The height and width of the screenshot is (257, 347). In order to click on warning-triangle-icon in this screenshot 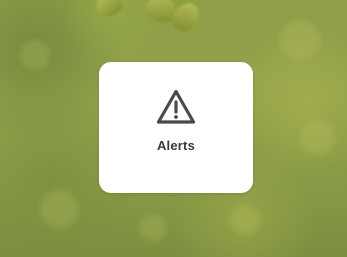, I will do `click(176, 106)`.